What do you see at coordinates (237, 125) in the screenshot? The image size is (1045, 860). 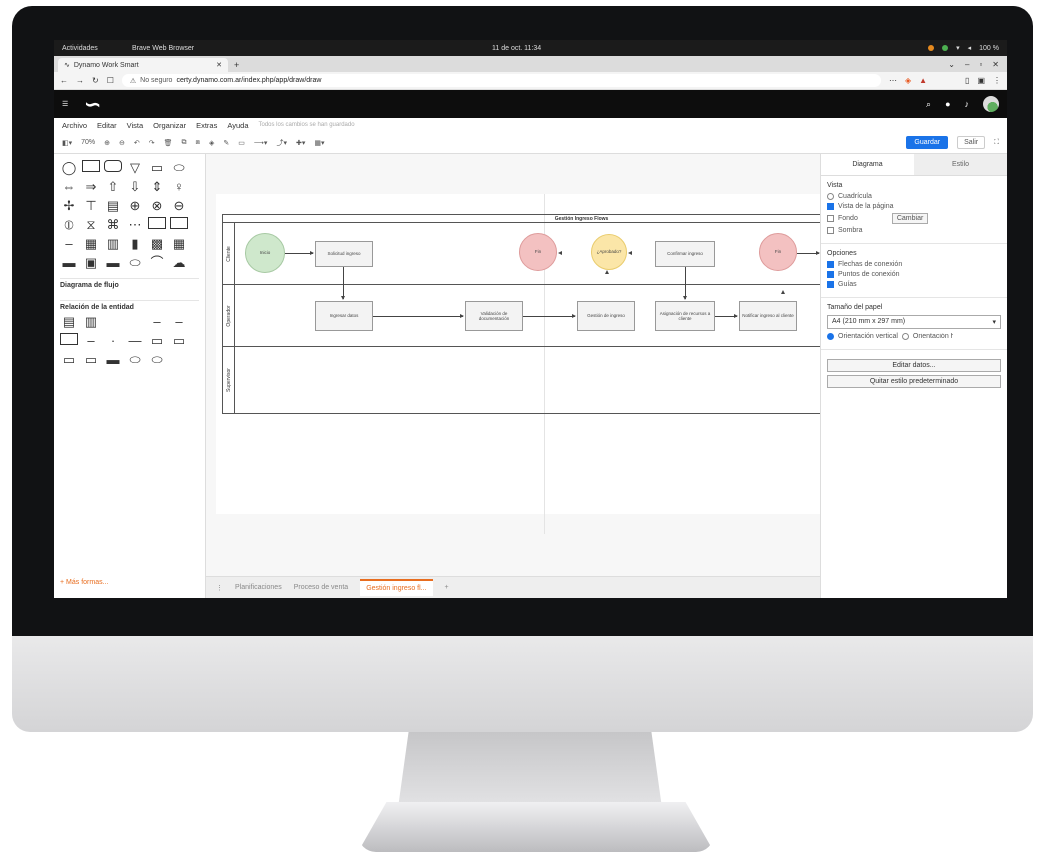 I see `menu-ayuda: Ayuda` at bounding box center [237, 125].